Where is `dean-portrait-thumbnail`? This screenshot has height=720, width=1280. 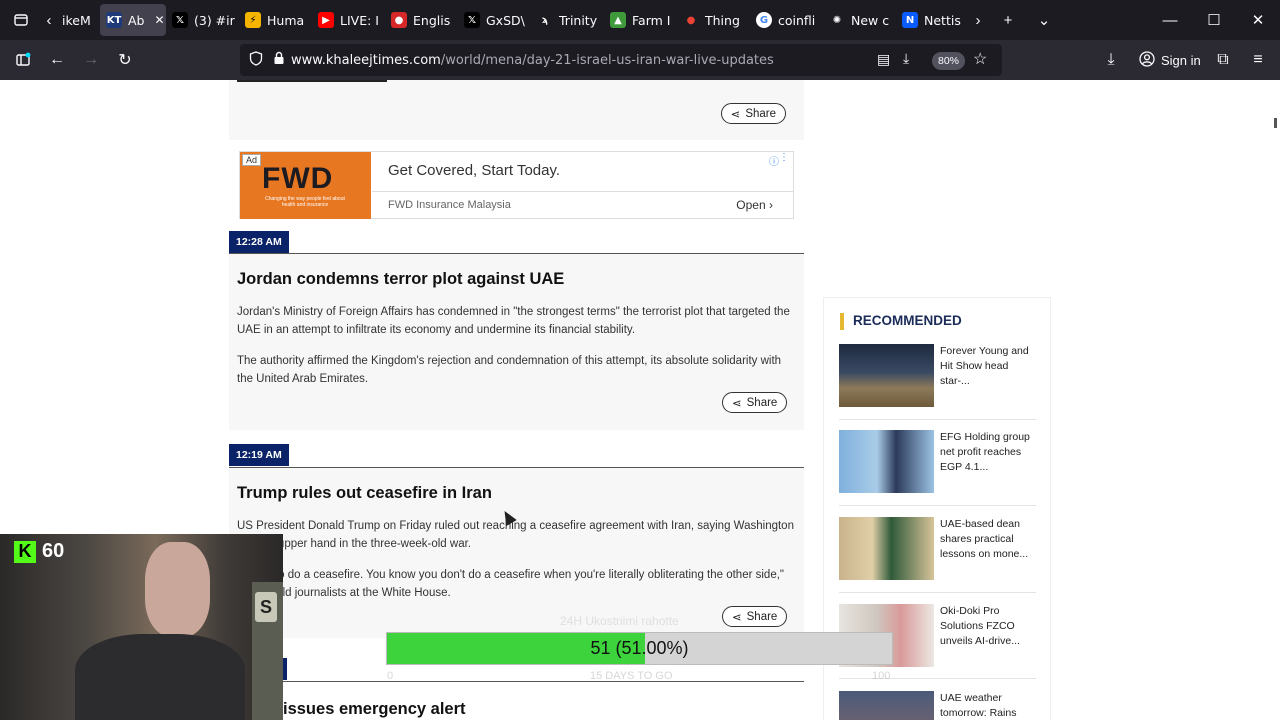
dean-portrait-thumbnail is located at coordinates (886, 548).